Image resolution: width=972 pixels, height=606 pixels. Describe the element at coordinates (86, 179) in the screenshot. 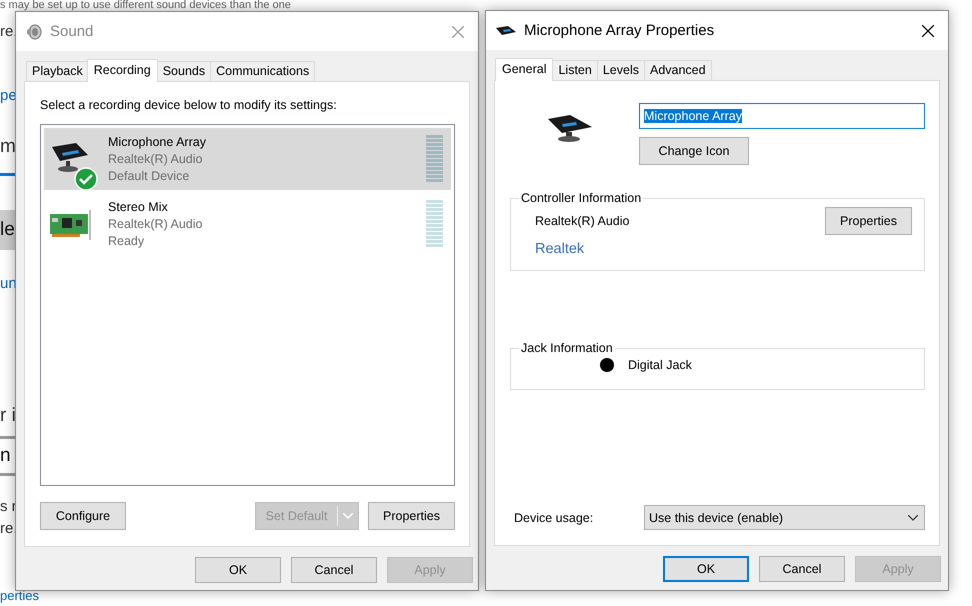

I see `check-icon` at that location.